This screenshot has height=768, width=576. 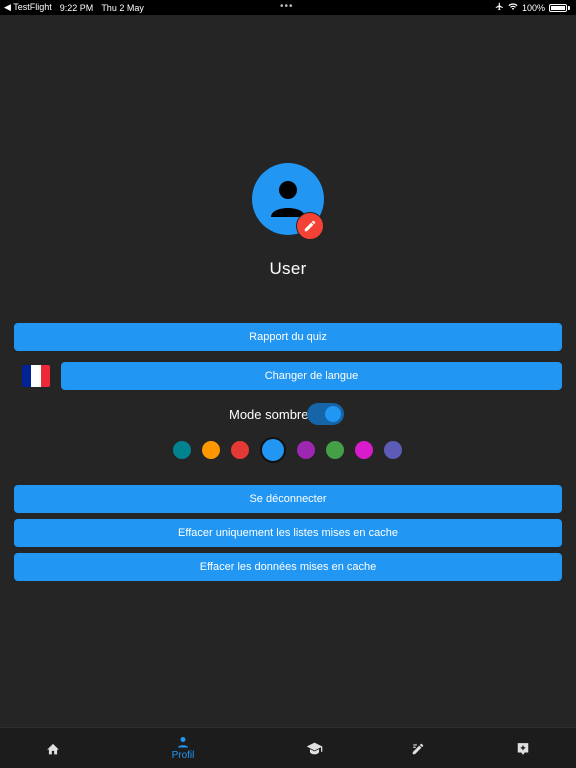 I want to click on multitasking-dots: •••, so click(x=287, y=6).